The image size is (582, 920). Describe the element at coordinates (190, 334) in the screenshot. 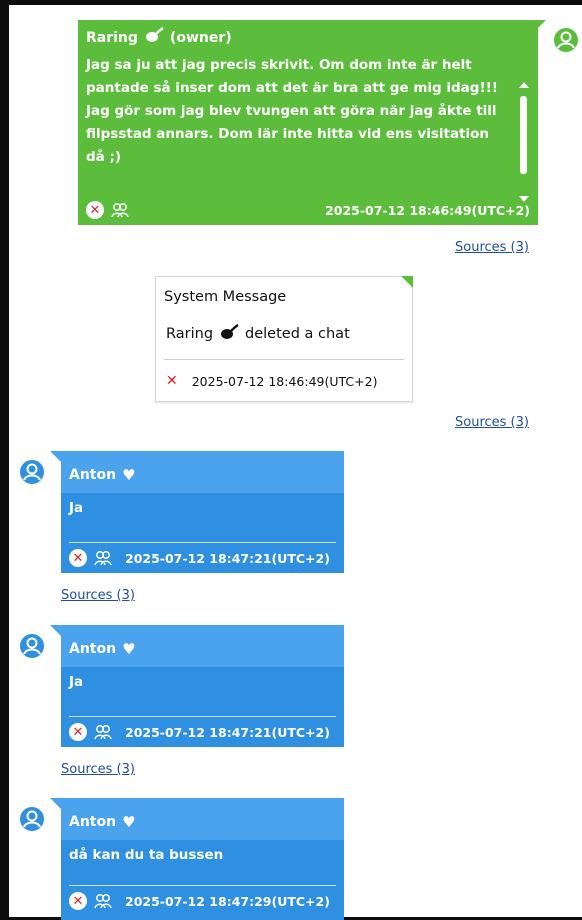

I see `actor-name: Raring` at that location.